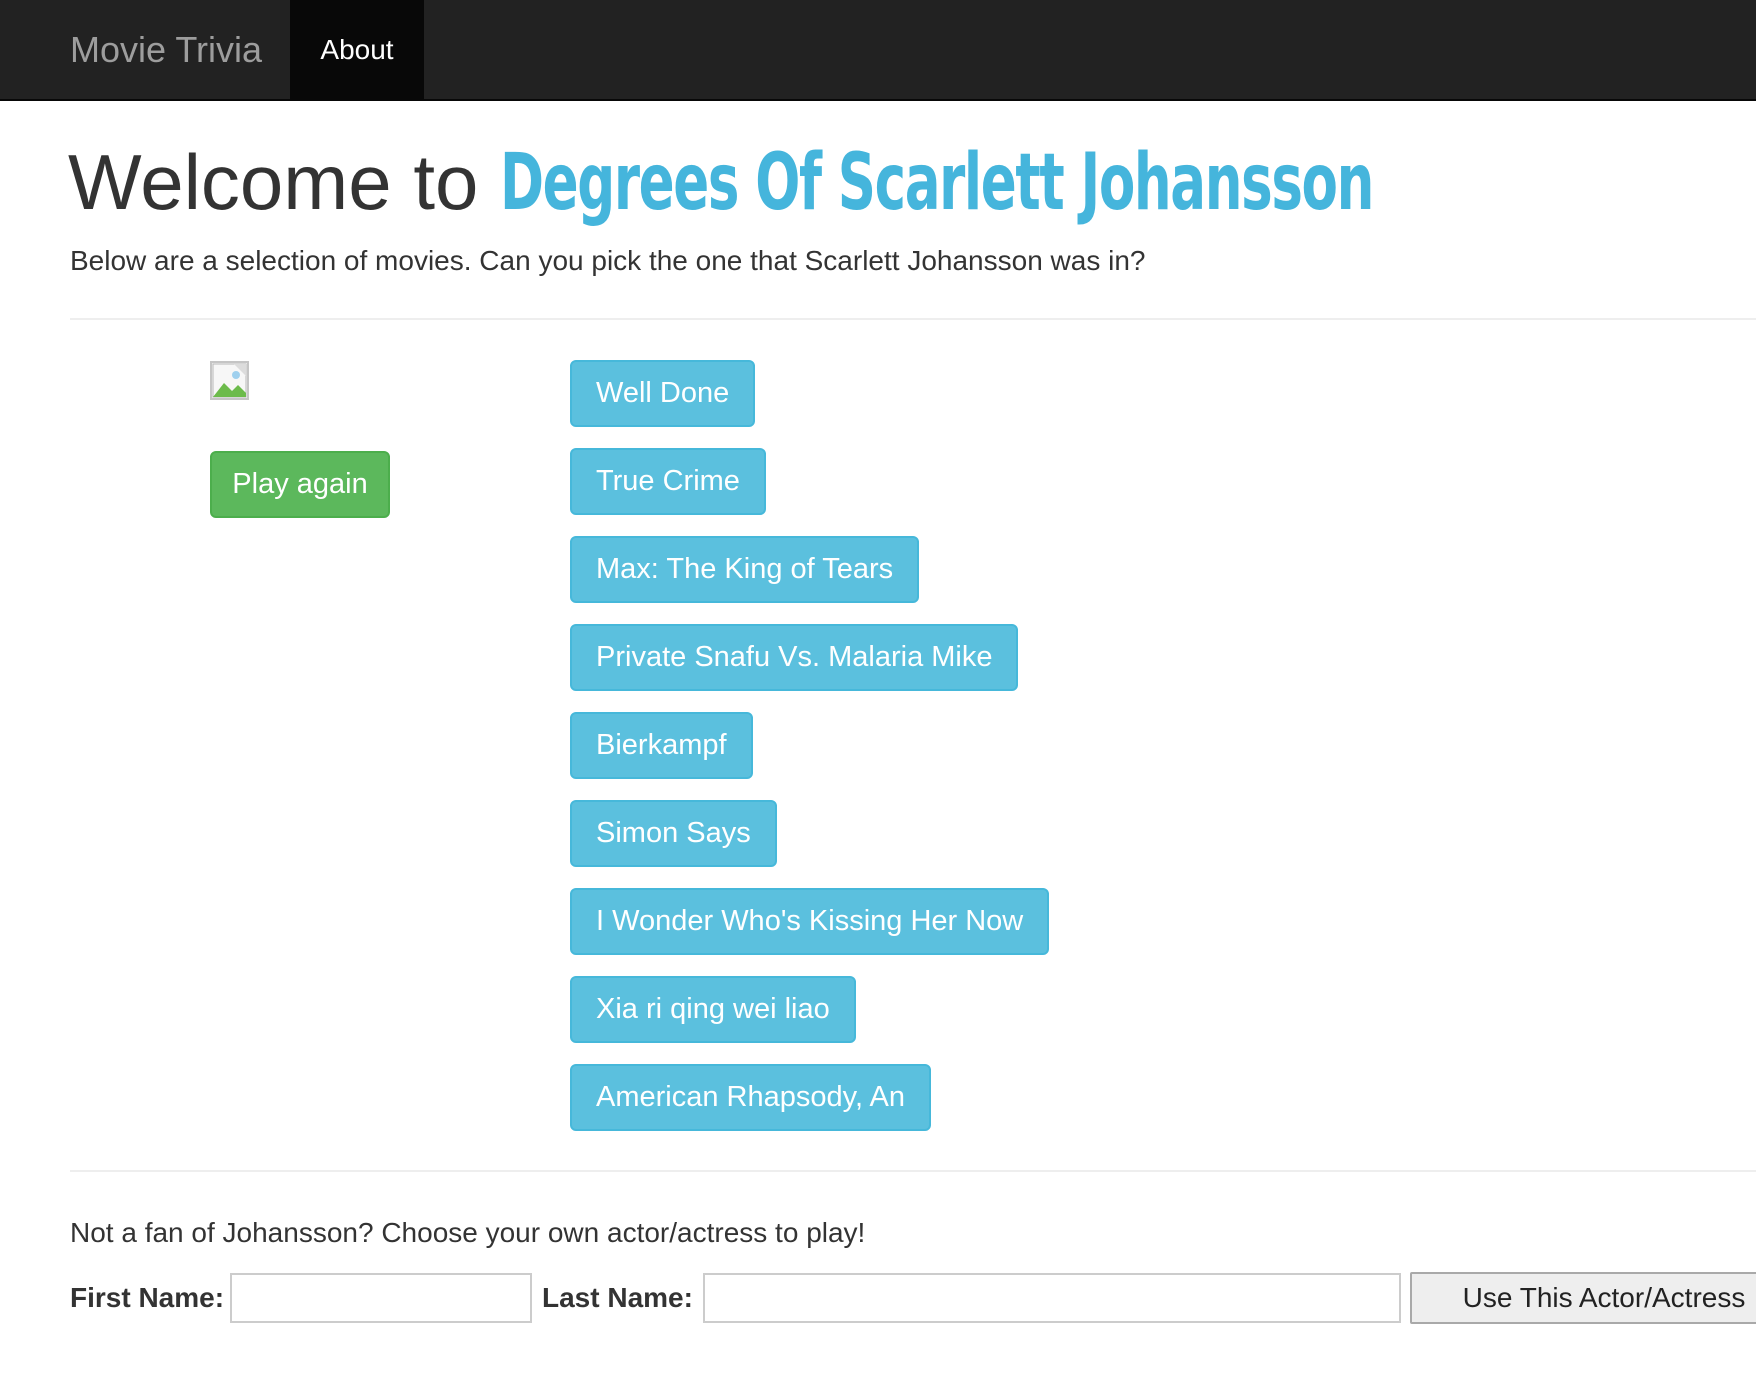 This screenshot has height=1386, width=1756. I want to click on page-title: Welcome to Degrees Of Scarlett Johansson, so click(912, 182).